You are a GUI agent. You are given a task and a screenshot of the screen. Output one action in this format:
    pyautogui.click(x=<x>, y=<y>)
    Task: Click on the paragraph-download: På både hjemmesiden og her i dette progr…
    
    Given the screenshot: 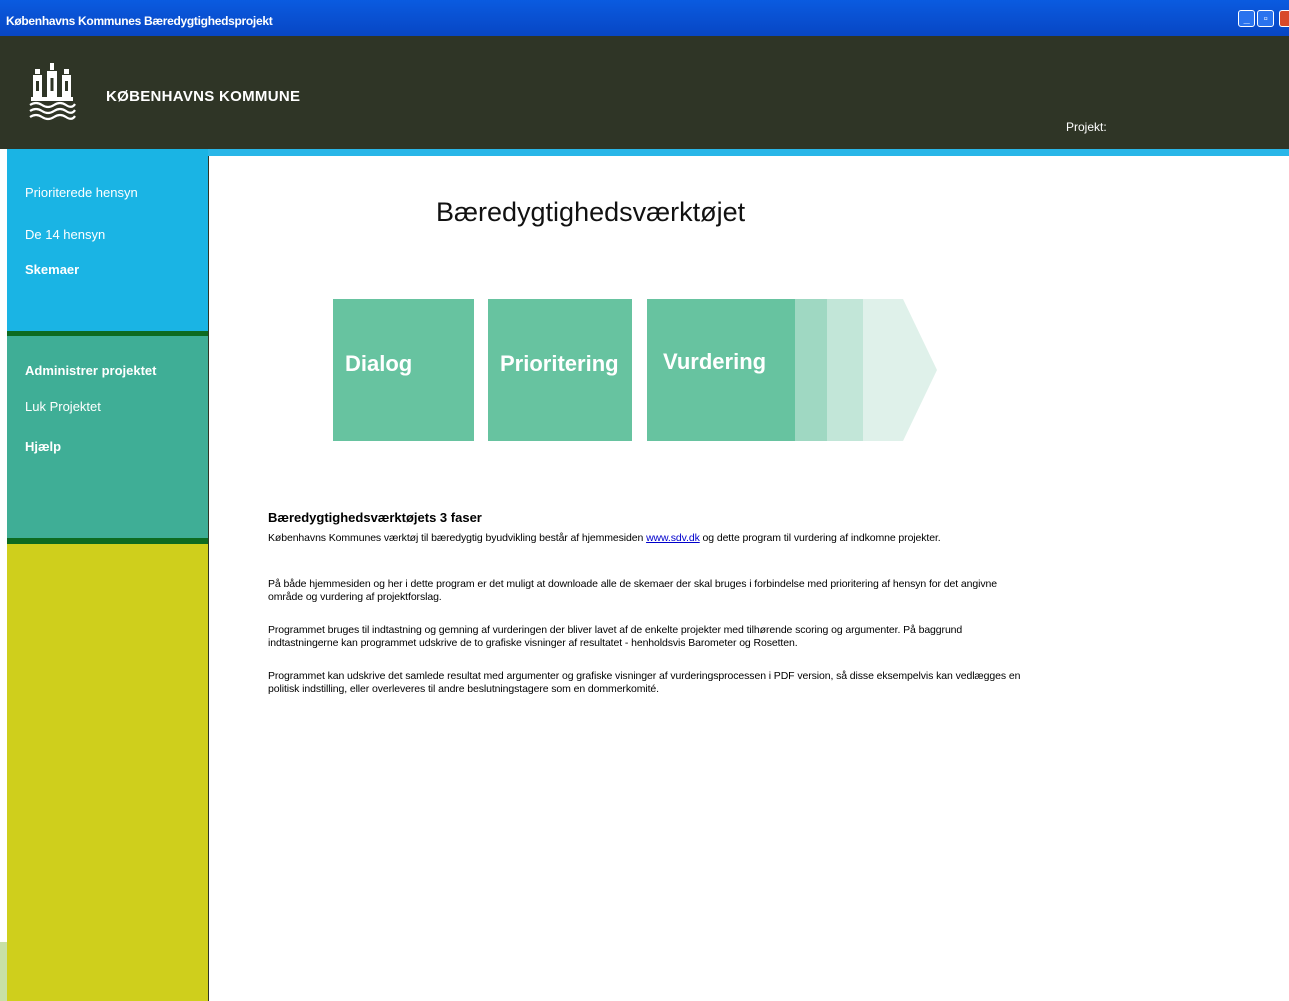 What is the action you would take?
    pyautogui.click(x=632, y=590)
    